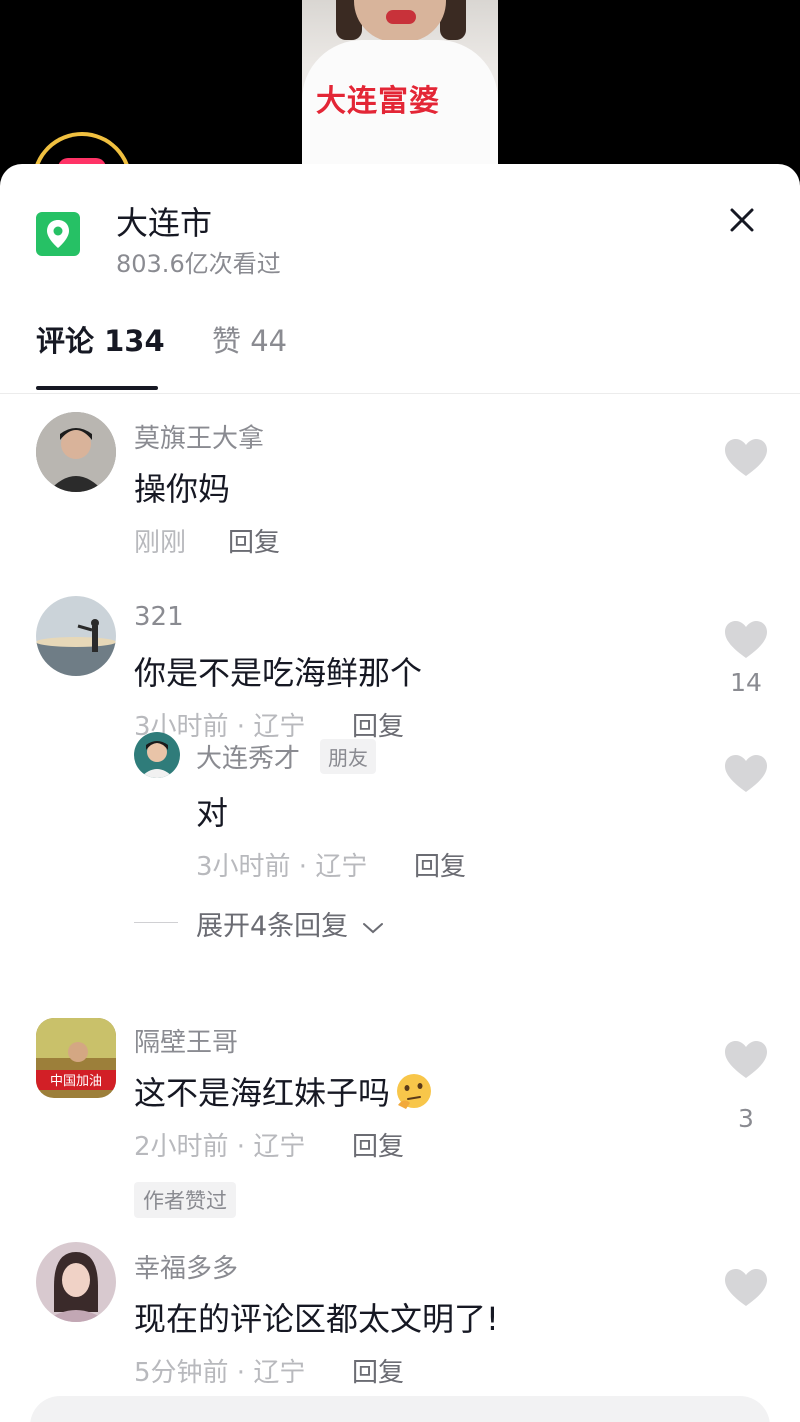  I want to click on comment-text: 这不是海红妹子吗, so click(285, 1093).